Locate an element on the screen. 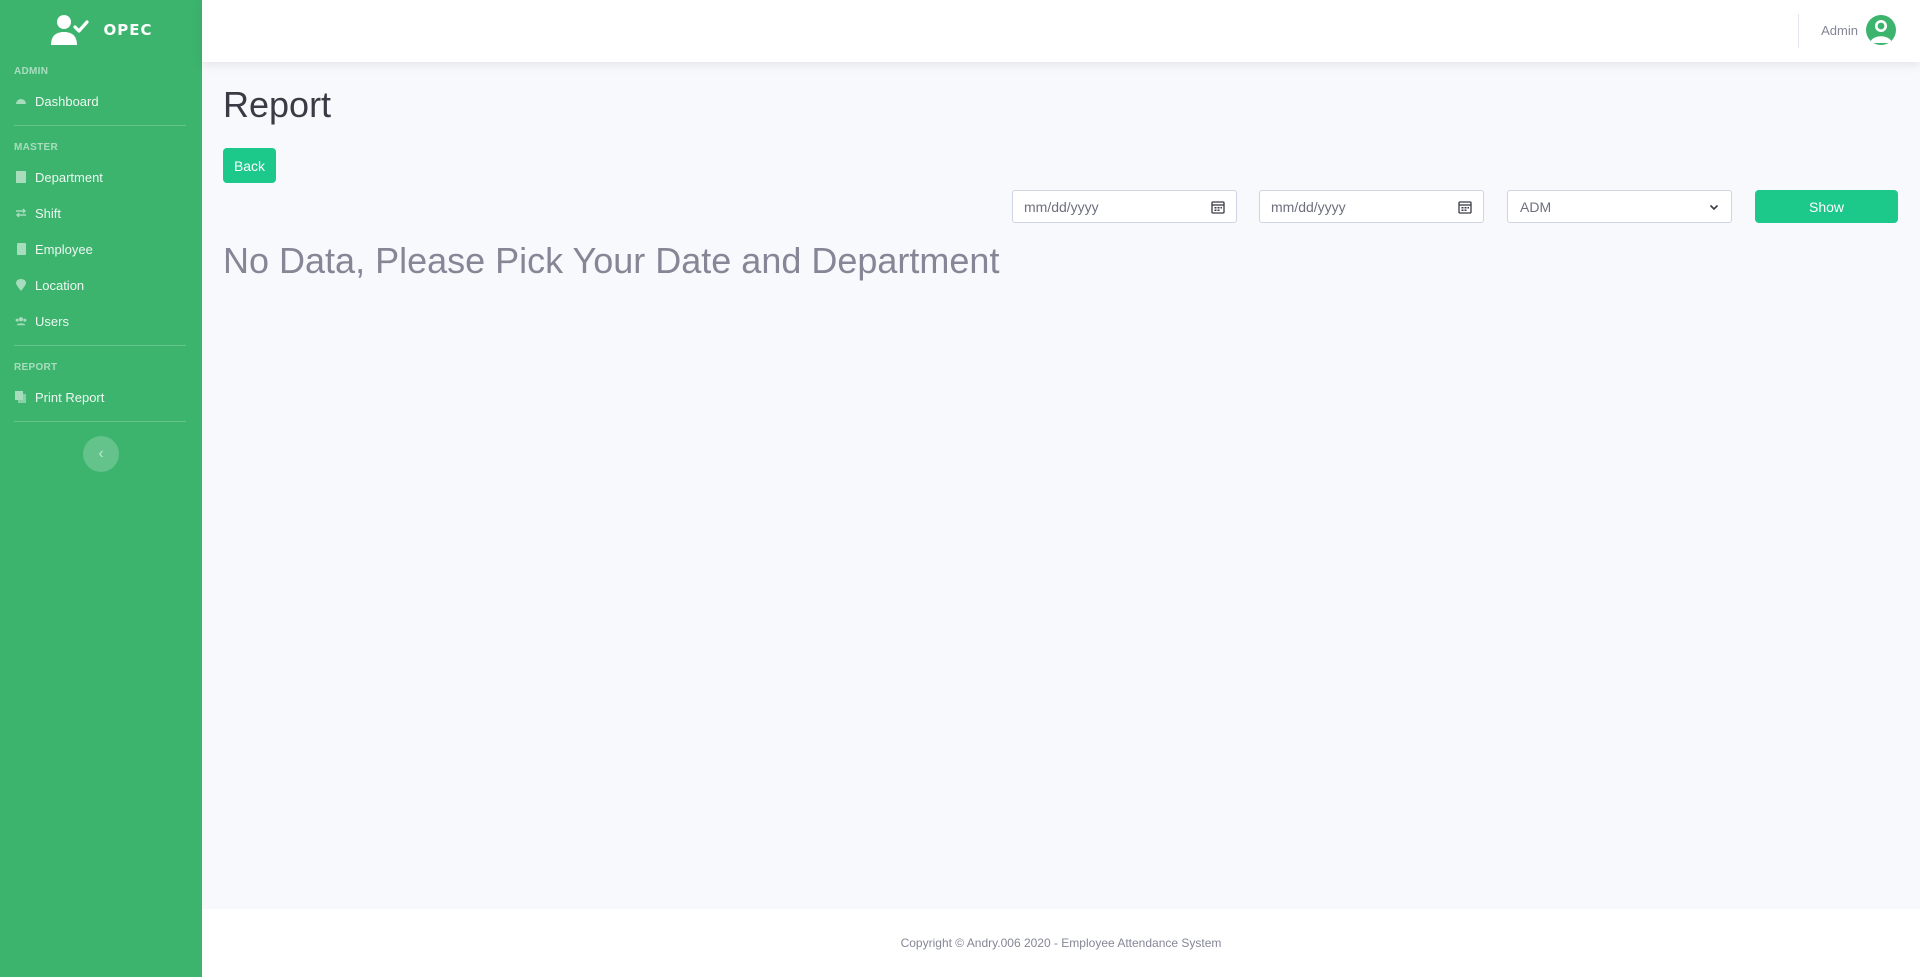 This screenshot has height=977, width=1920. sidebar-item-label: Employee is located at coordinates (64, 249).